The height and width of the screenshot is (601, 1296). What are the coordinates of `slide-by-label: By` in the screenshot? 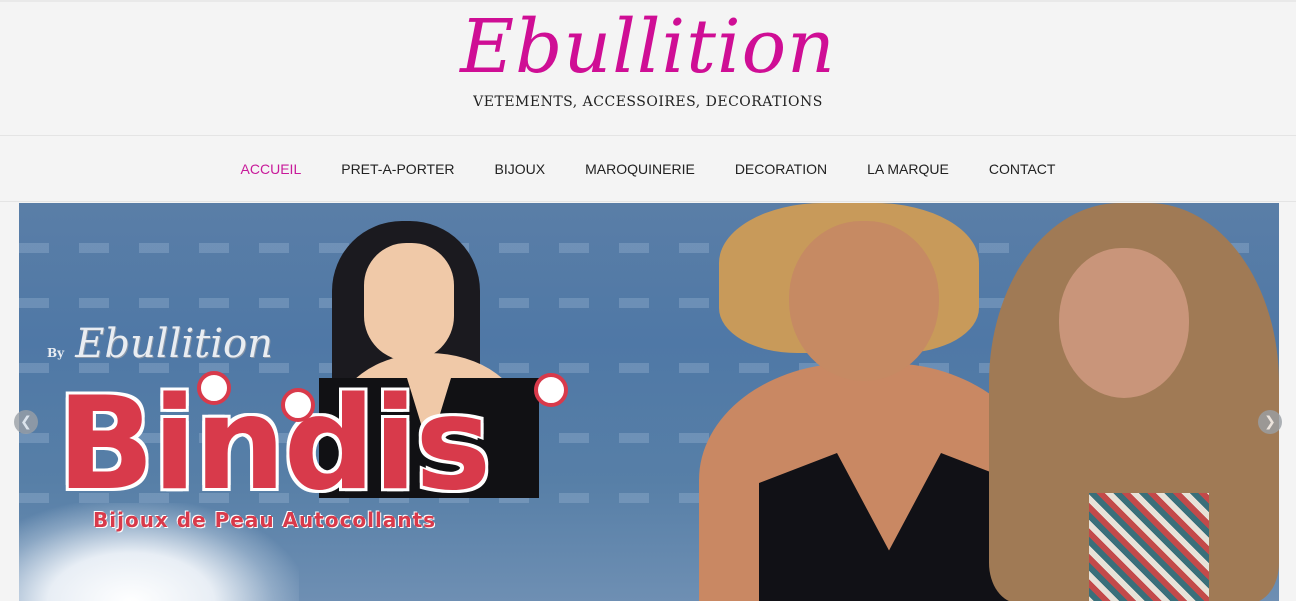 It's located at (56, 353).